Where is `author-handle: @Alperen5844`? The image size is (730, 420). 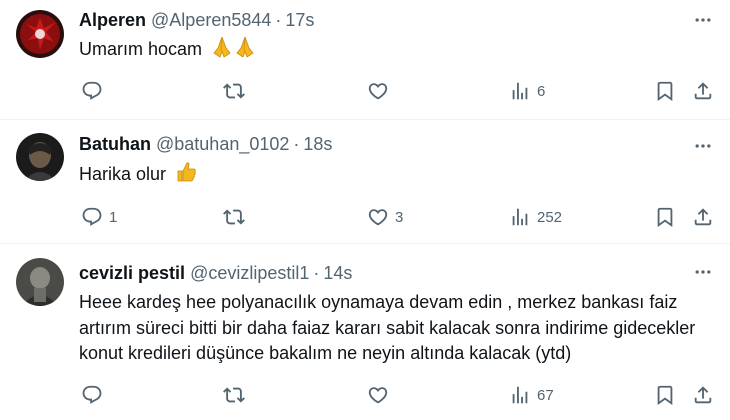 author-handle: @Alperen5844 is located at coordinates (211, 20).